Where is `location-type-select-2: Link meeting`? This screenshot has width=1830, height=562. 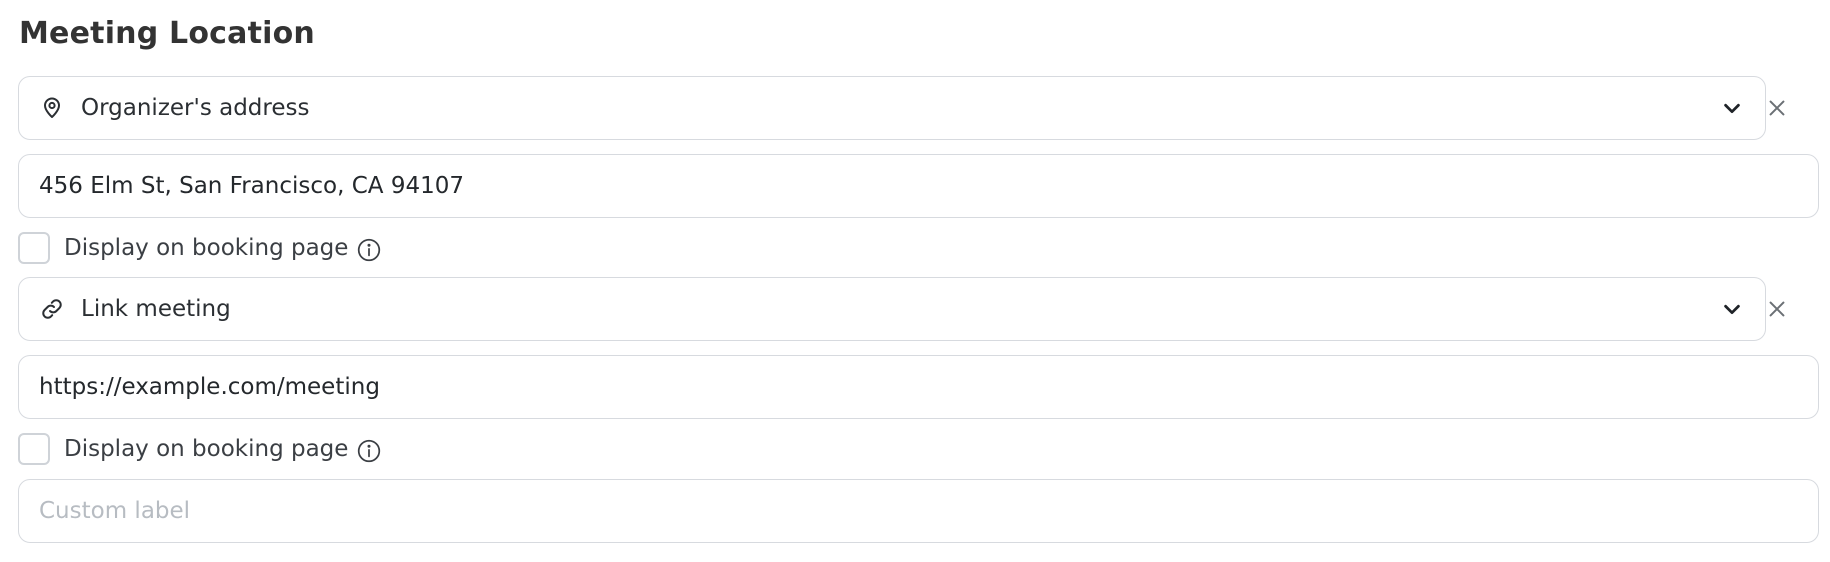
location-type-select-2: Link meeting is located at coordinates (892, 309).